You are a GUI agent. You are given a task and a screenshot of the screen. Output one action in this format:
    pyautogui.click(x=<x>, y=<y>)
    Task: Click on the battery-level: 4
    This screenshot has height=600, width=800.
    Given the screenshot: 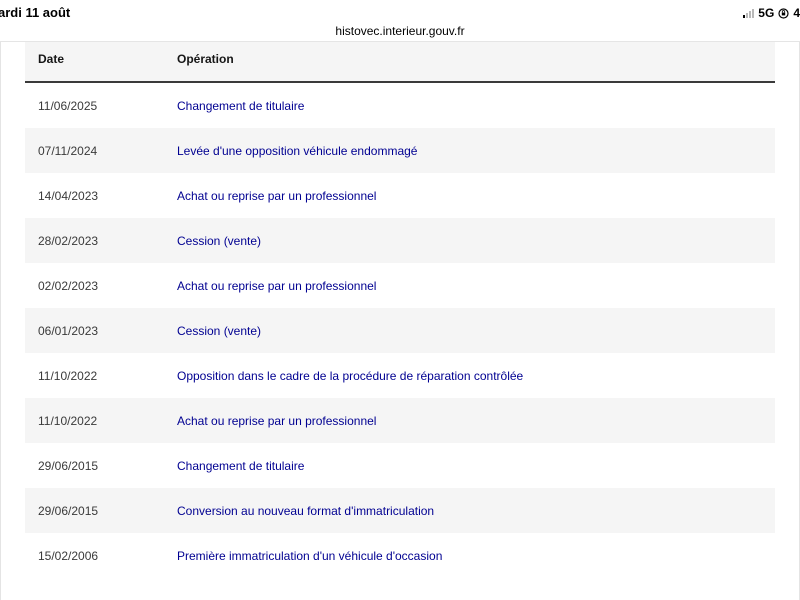 What is the action you would take?
    pyautogui.click(x=796, y=13)
    